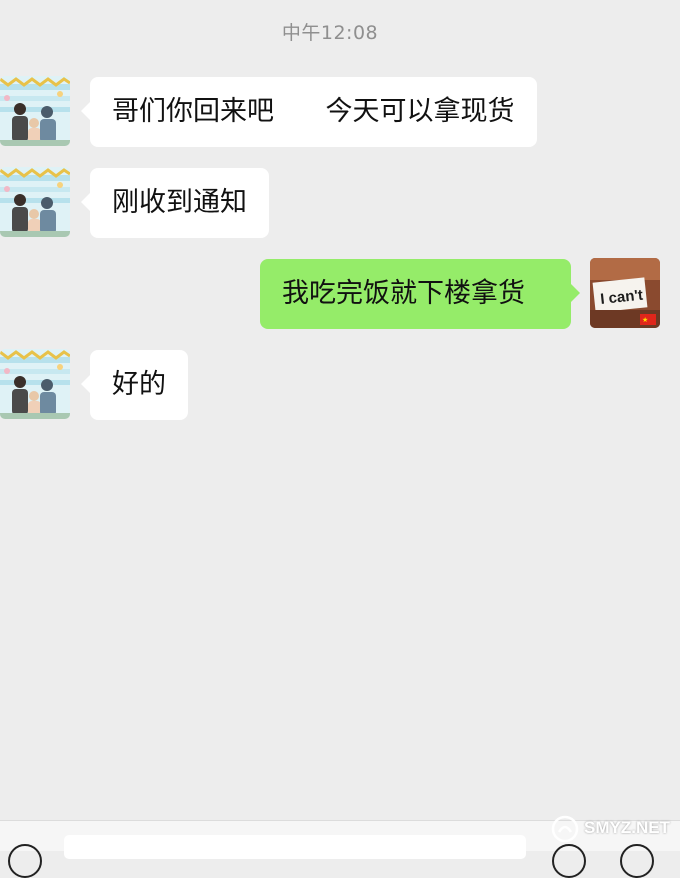  I want to click on plus-icon, so click(637, 861).